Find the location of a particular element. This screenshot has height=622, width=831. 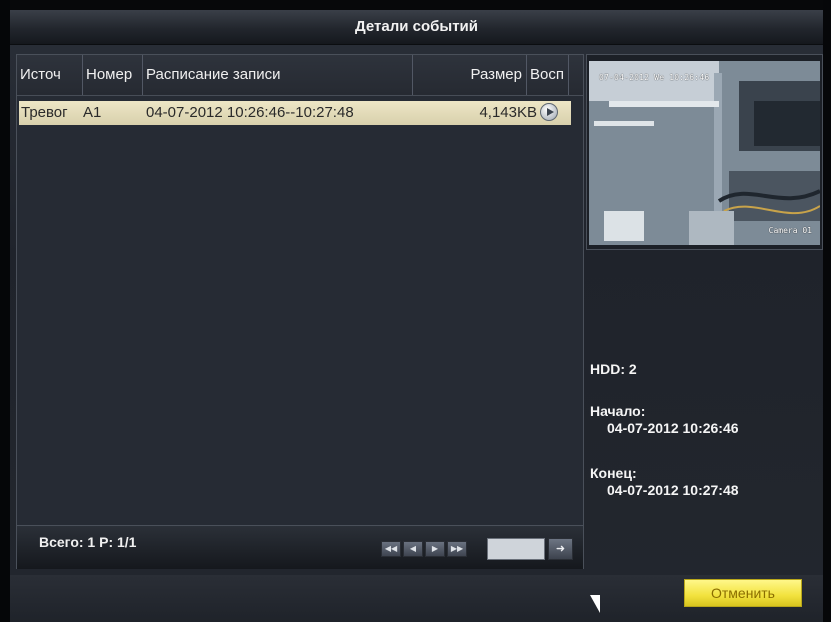

next-page-icon: ▶ is located at coordinates (435, 549).